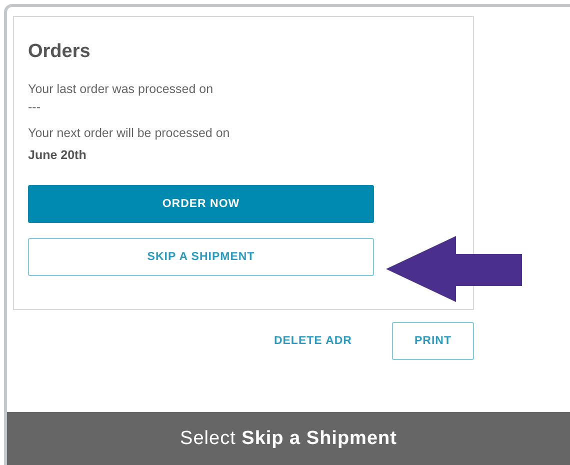 The image size is (570, 465). I want to click on arrow-icon, so click(454, 269).